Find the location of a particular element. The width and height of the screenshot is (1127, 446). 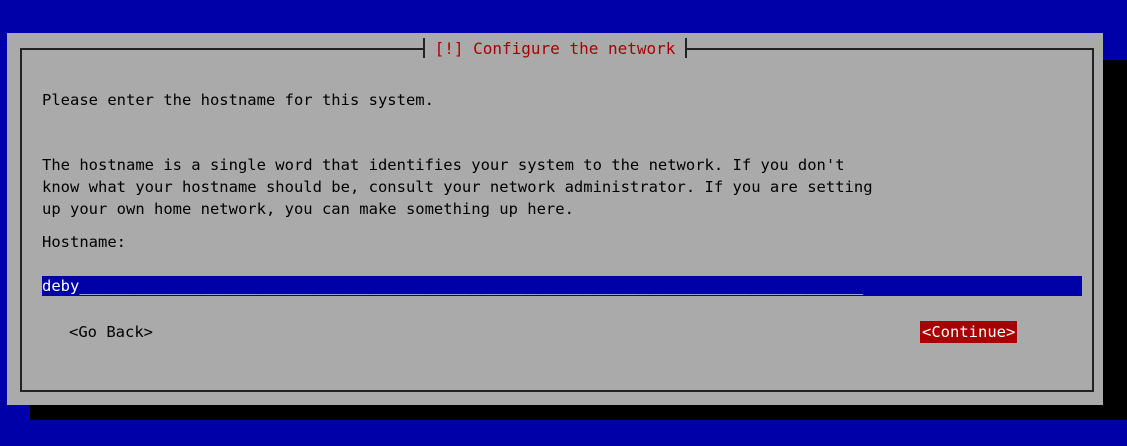

dialog-title-bar: [!] Configure the network is located at coordinates (555, 49).